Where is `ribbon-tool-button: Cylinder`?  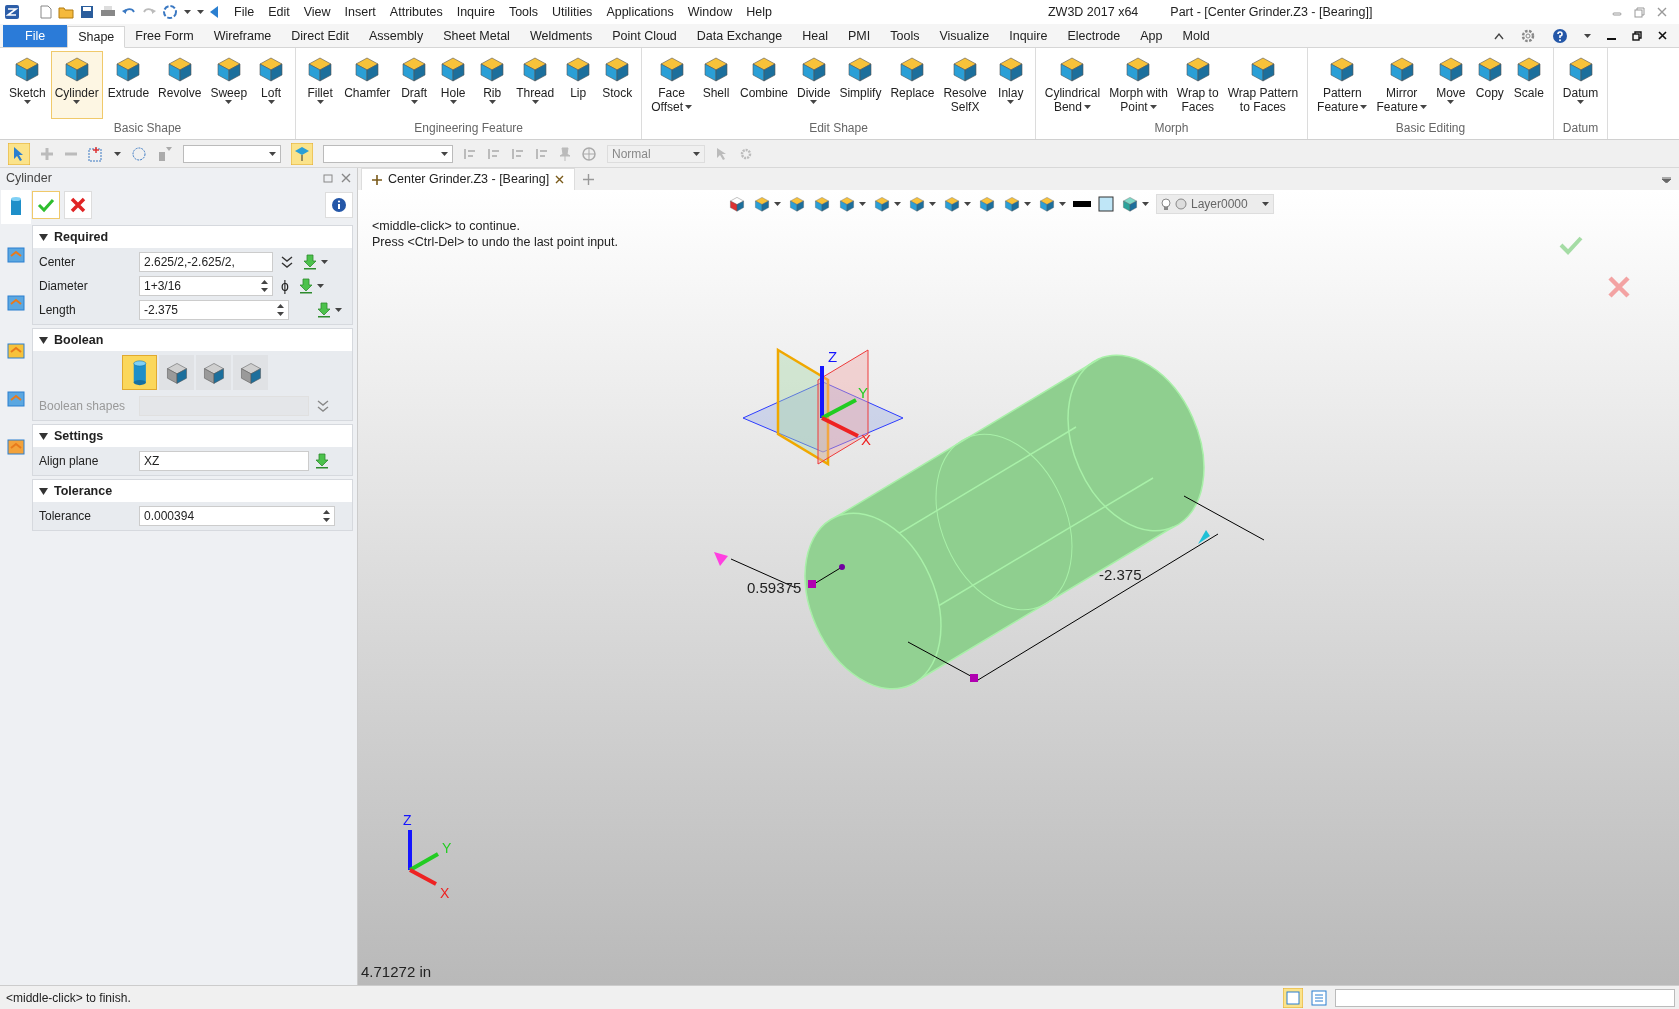 ribbon-tool-button: Cylinder is located at coordinates (76, 85).